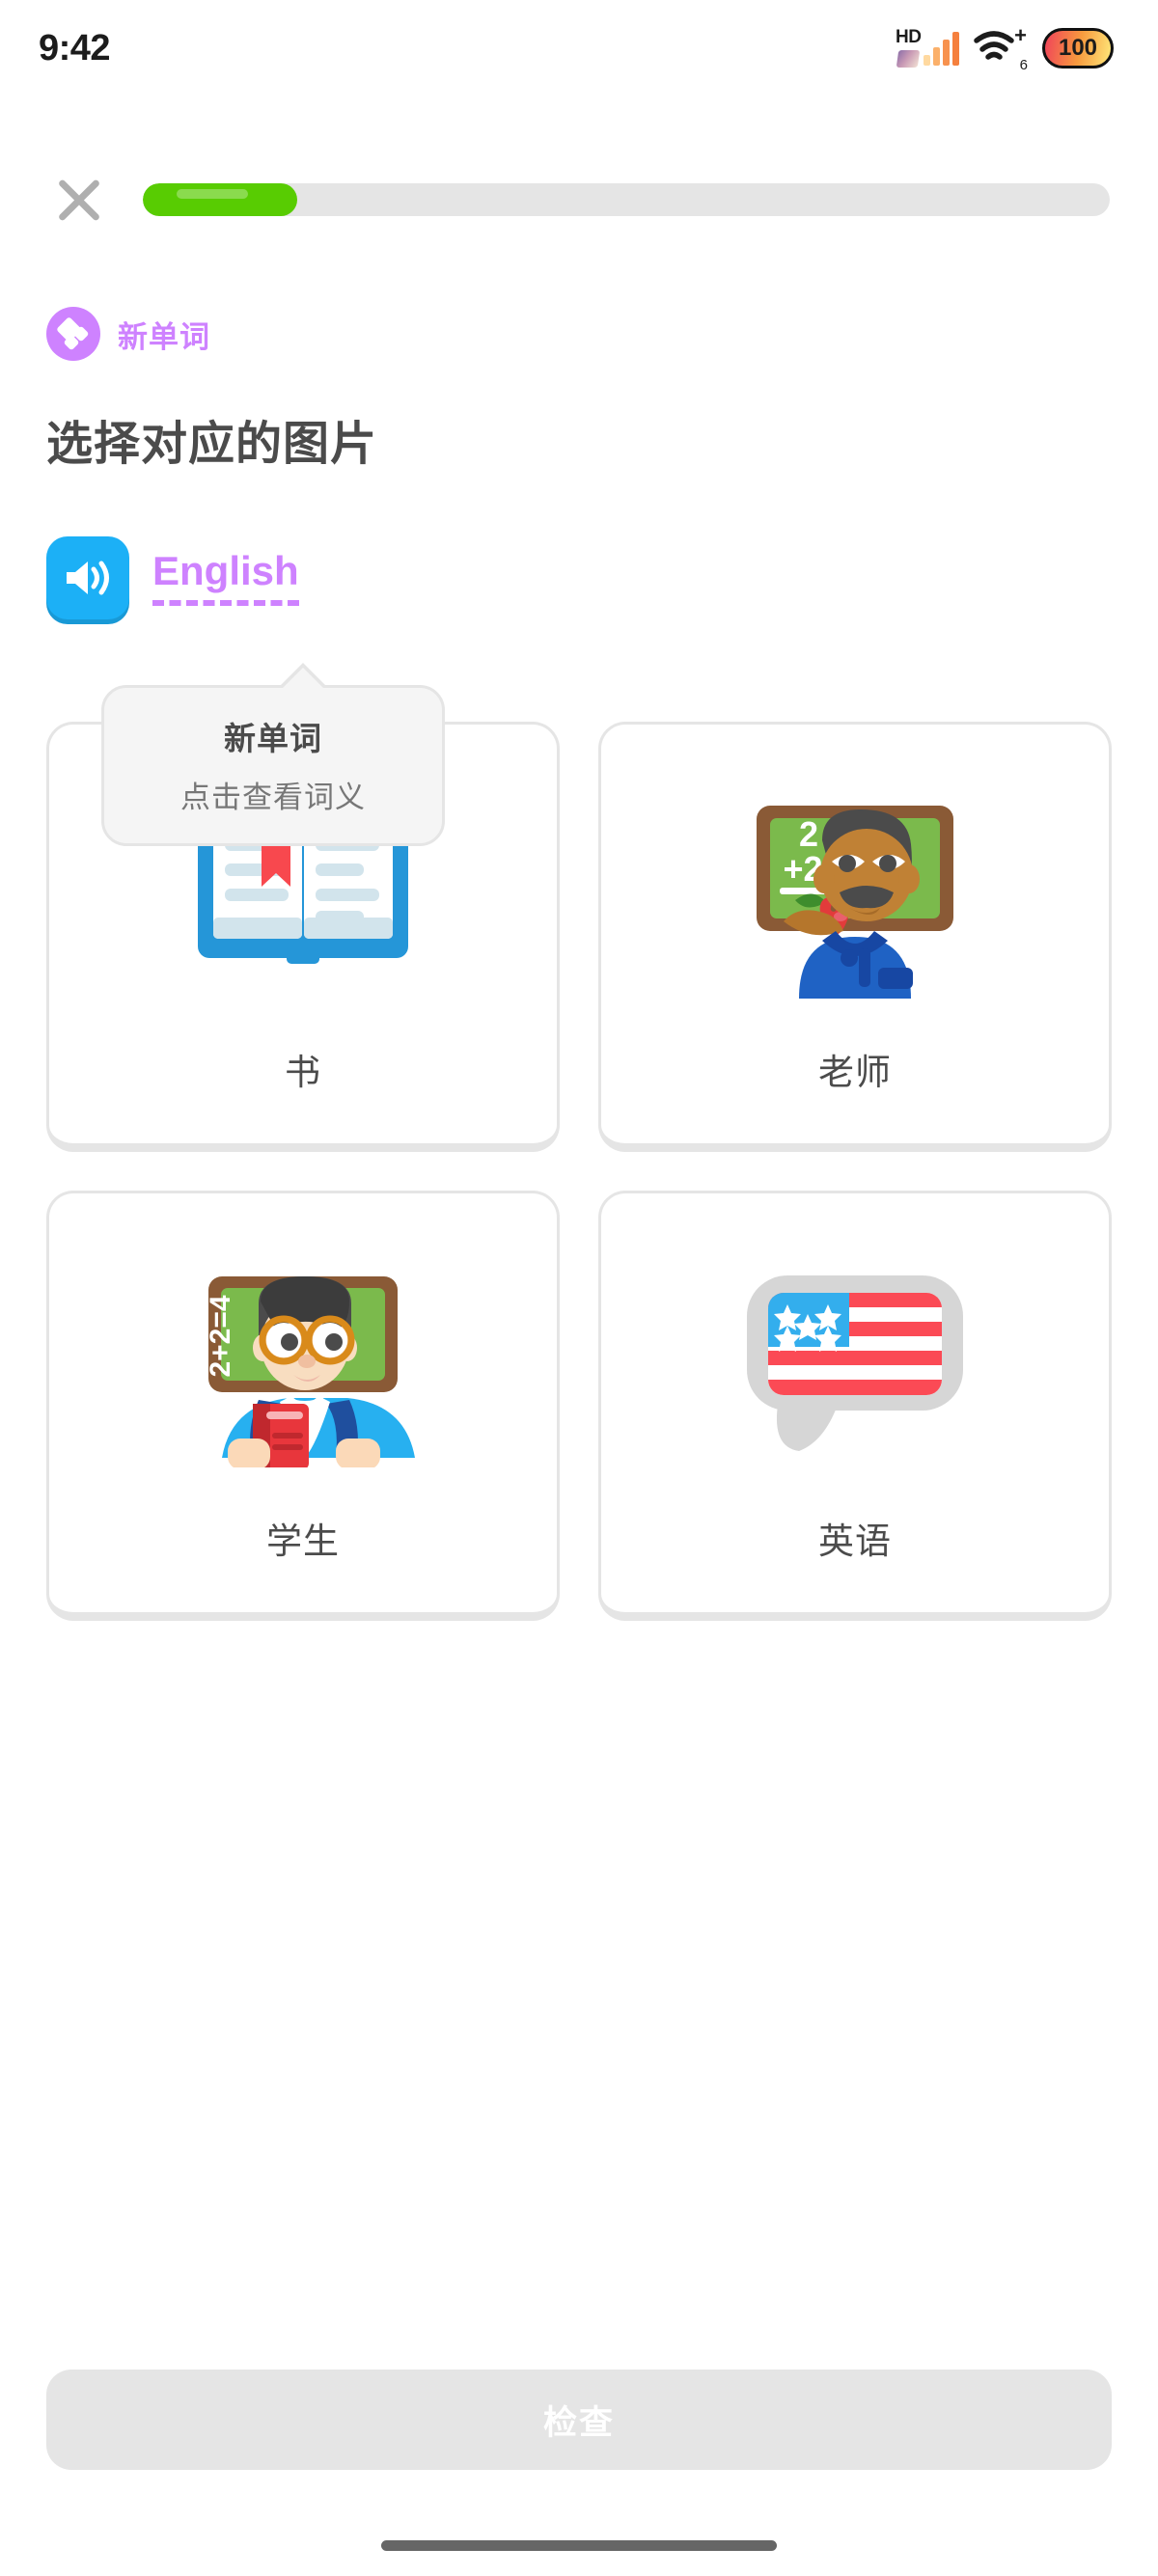  I want to click on student-icon: 2+2=4, so click(303, 1362).